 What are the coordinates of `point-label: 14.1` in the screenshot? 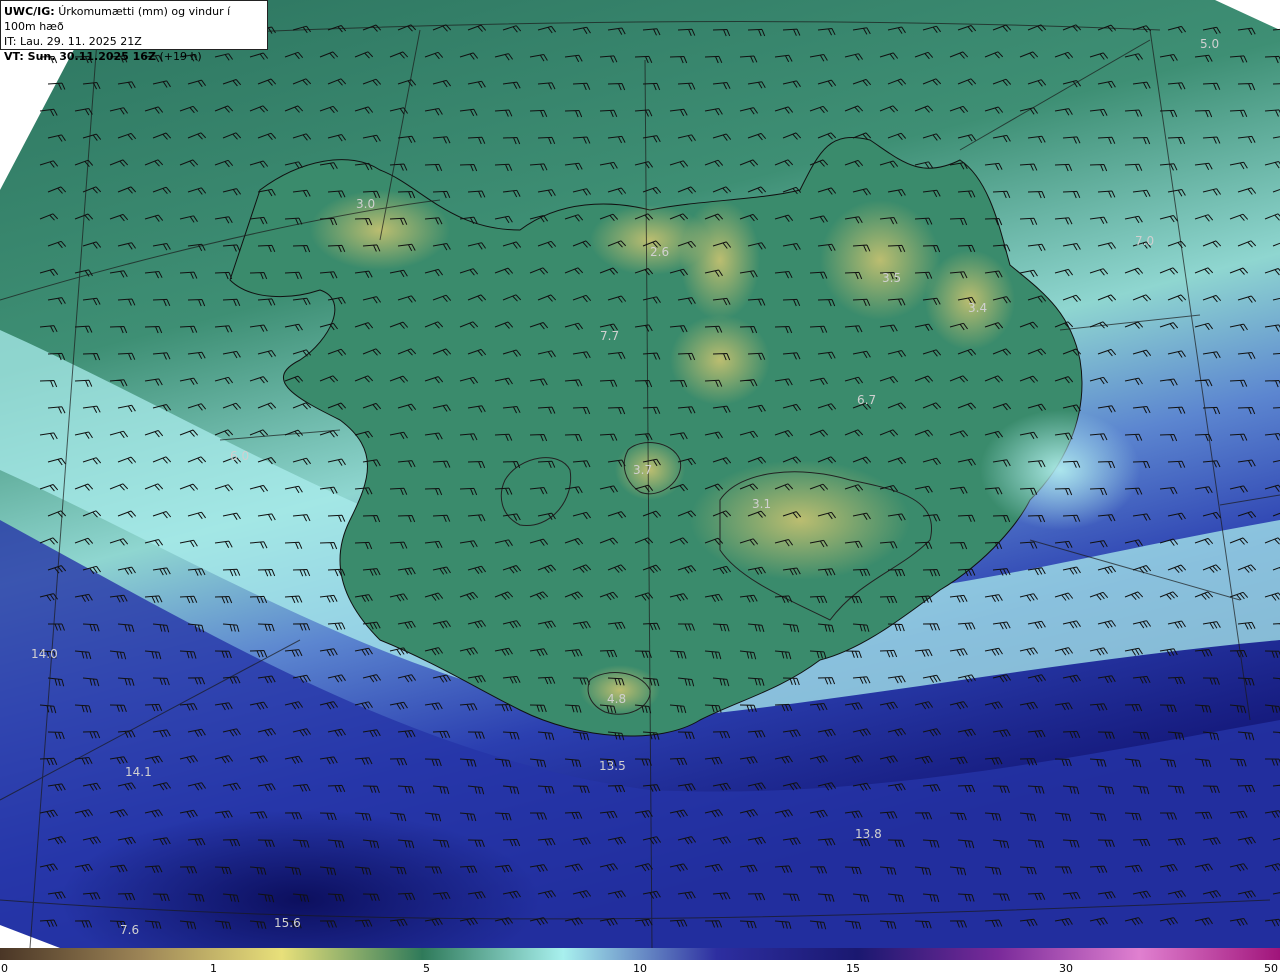 It's located at (138, 772).